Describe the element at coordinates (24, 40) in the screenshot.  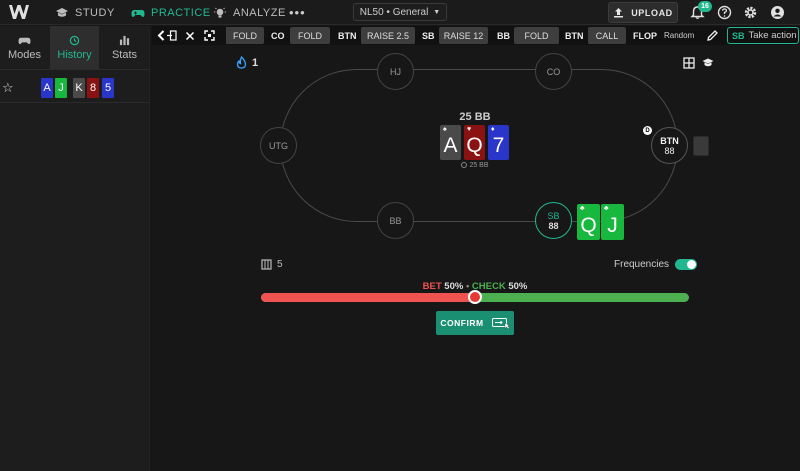
I see `gamepad-icon` at that location.